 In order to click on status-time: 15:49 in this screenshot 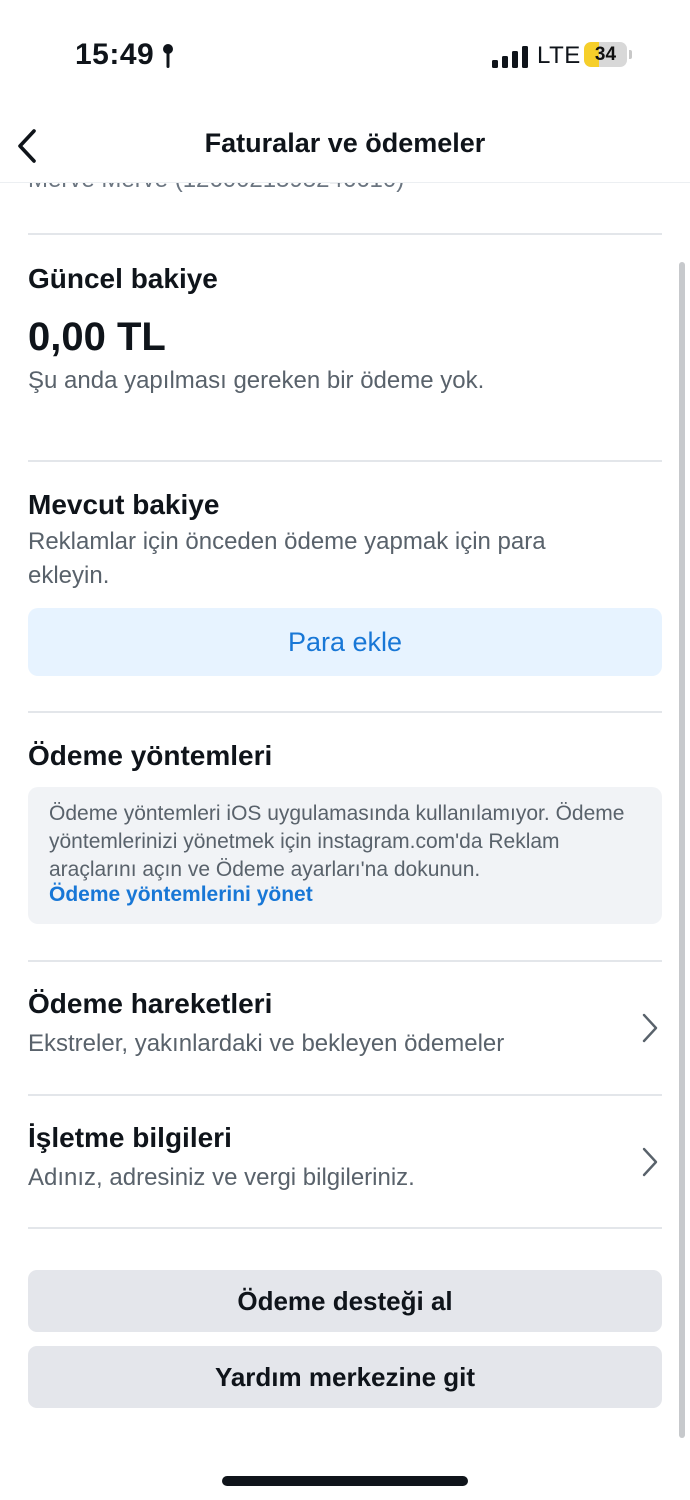, I will do `click(115, 54)`.